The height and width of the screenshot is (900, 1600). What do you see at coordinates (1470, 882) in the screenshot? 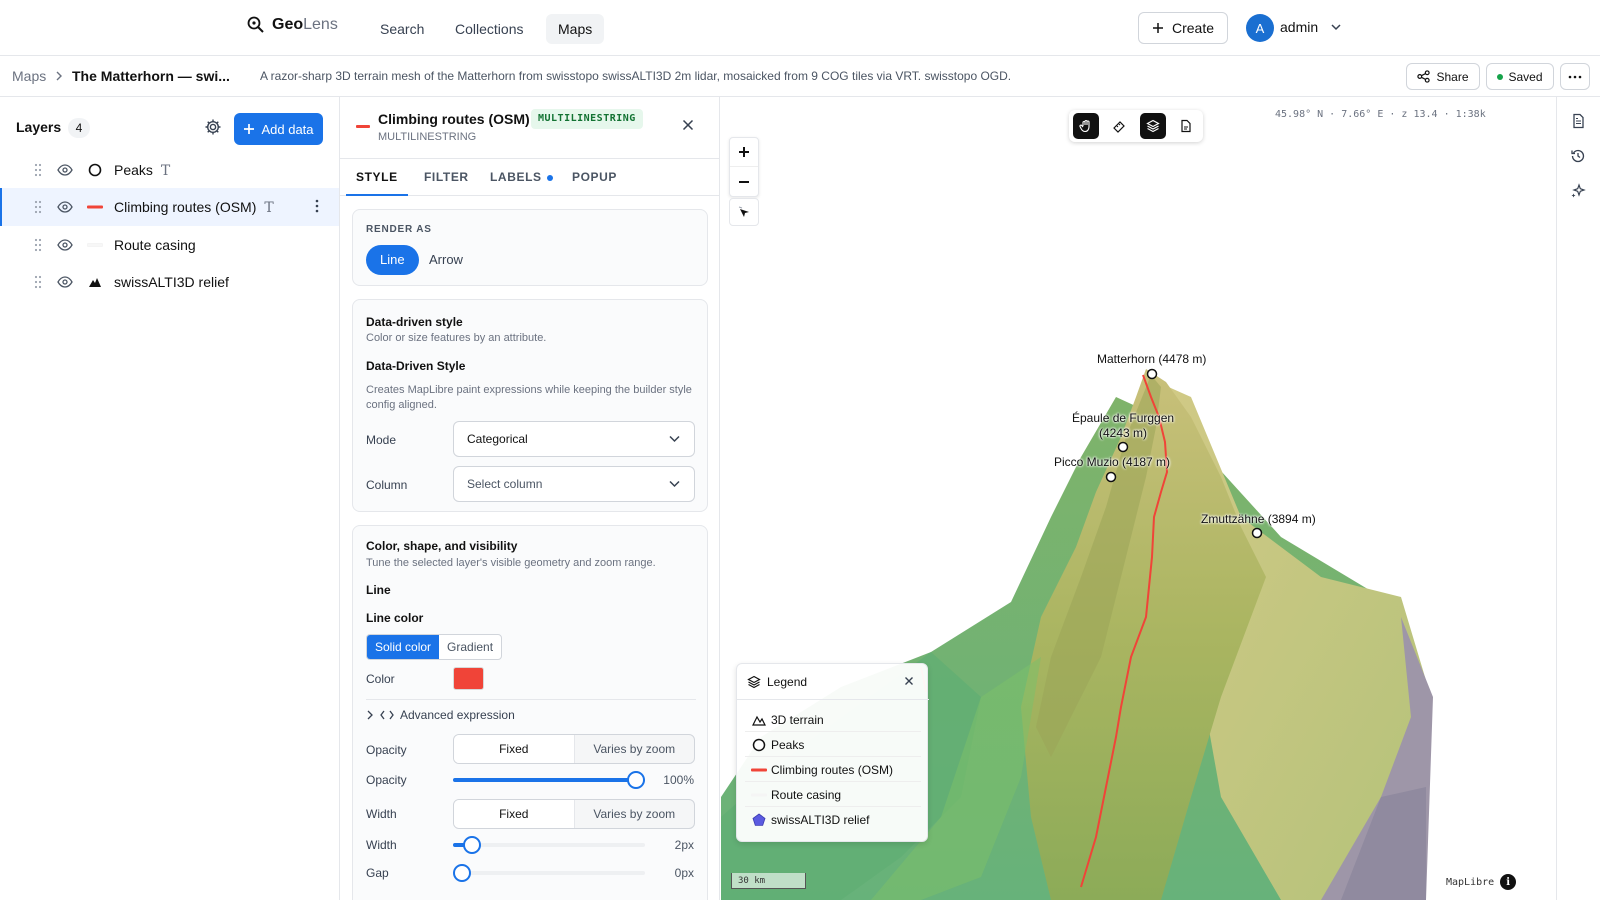
I see `attribution-text: MapLibre` at bounding box center [1470, 882].